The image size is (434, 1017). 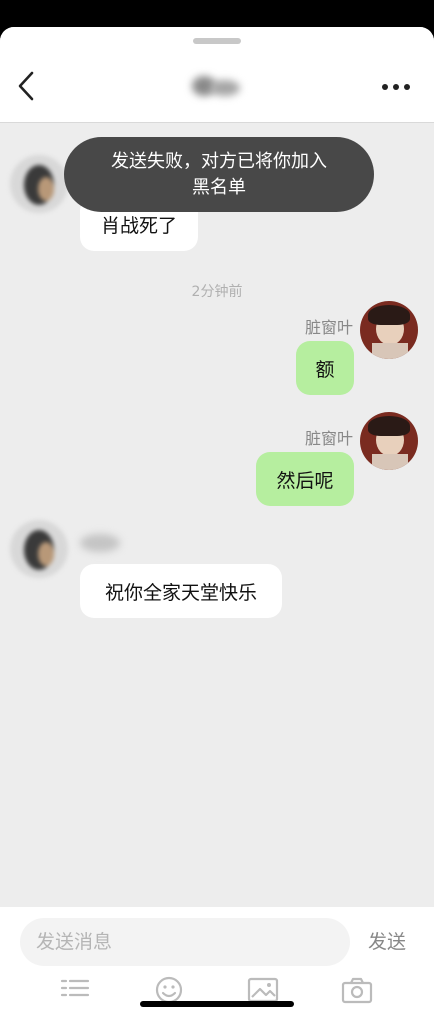 I want to click on message-text: 祝你全家天堂快乐, so click(x=180, y=592).